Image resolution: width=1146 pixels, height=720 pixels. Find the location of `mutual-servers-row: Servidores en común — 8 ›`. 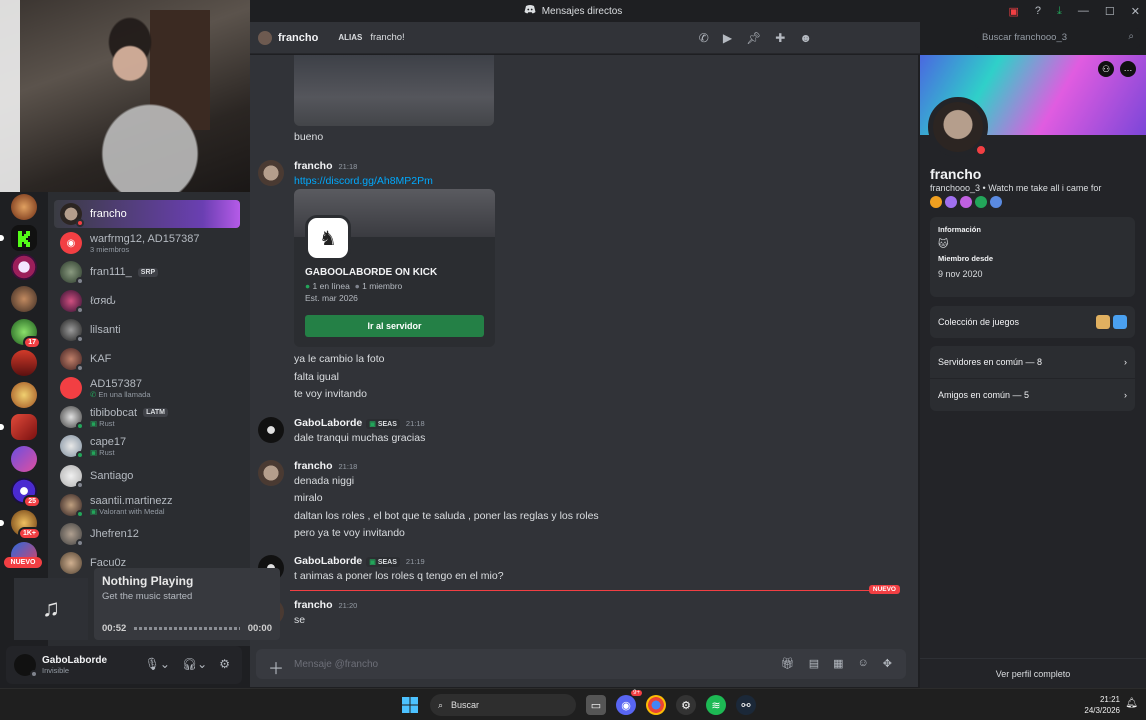

mutual-servers-row: Servidores en común — 8 › is located at coordinates (1032, 362).